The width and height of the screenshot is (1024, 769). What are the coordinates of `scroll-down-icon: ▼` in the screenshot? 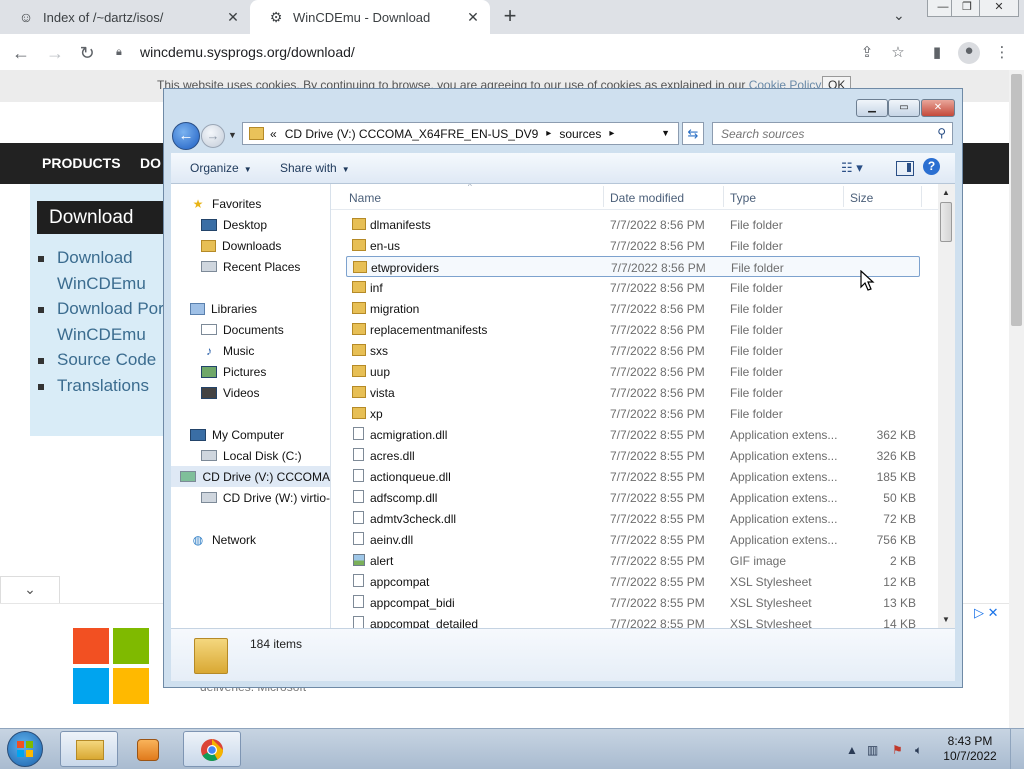 It's located at (946, 619).